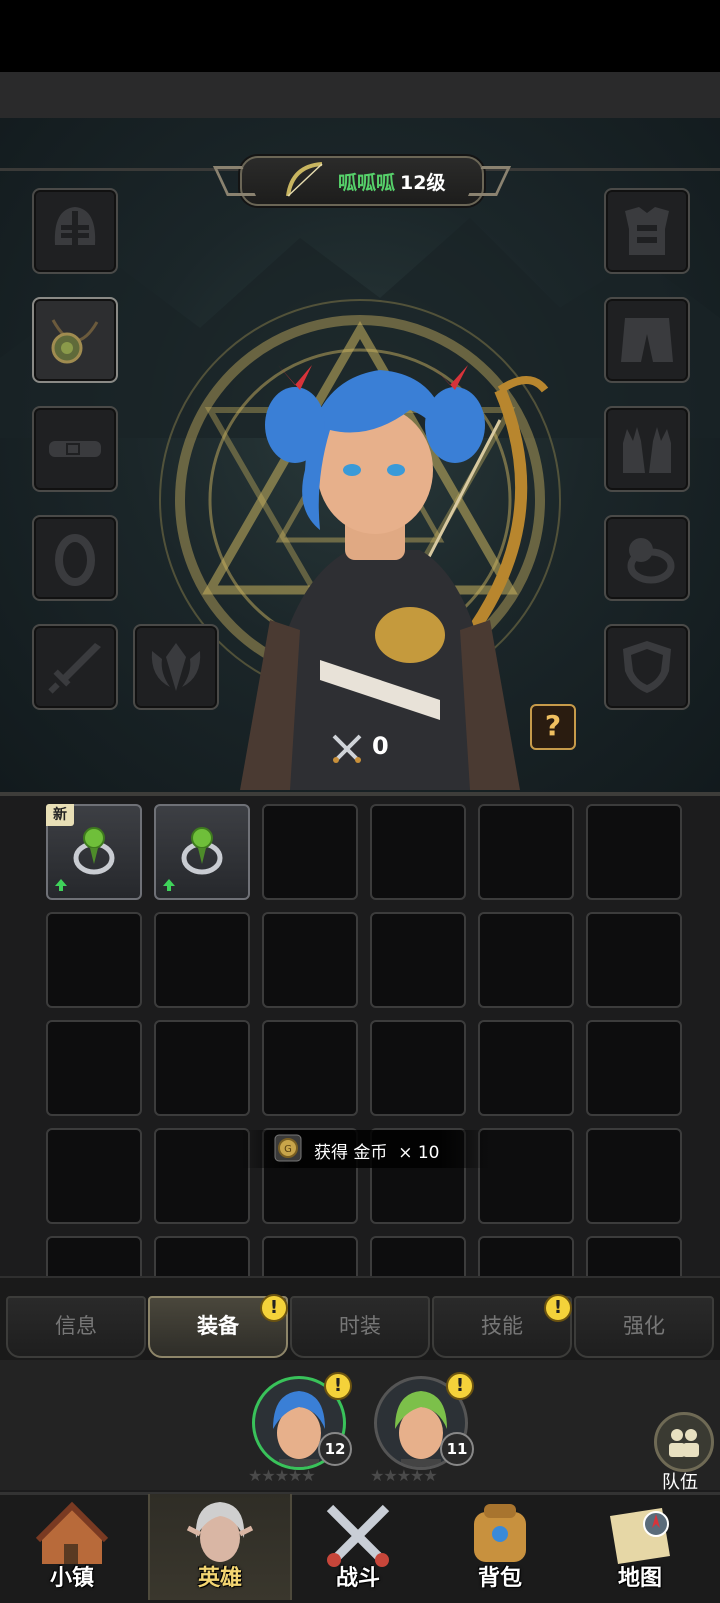  I want to click on hero-level: 12级, so click(423, 183).